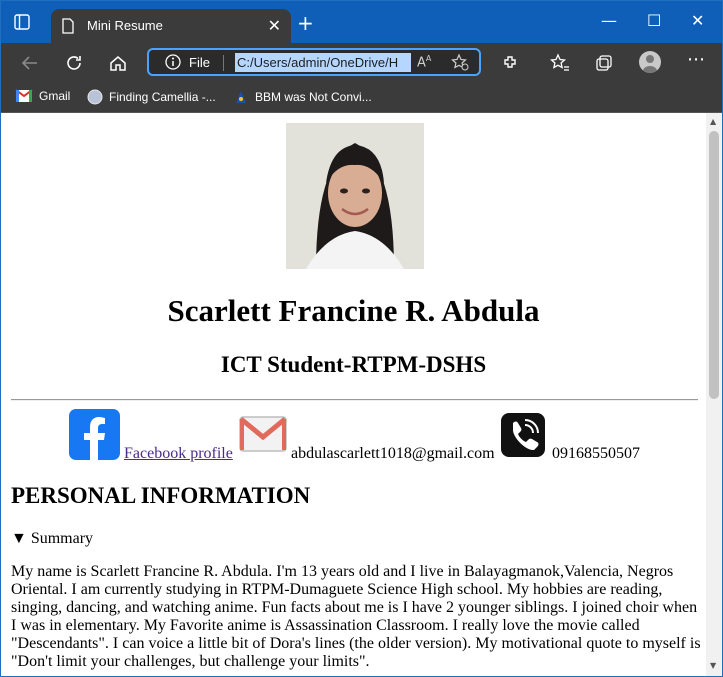 The height and width of the screenshot is (677, 723). I want to click on browser-toolbar: File C:/Users/admin/OneDrive/H AA ⋯, so click(361, 63).